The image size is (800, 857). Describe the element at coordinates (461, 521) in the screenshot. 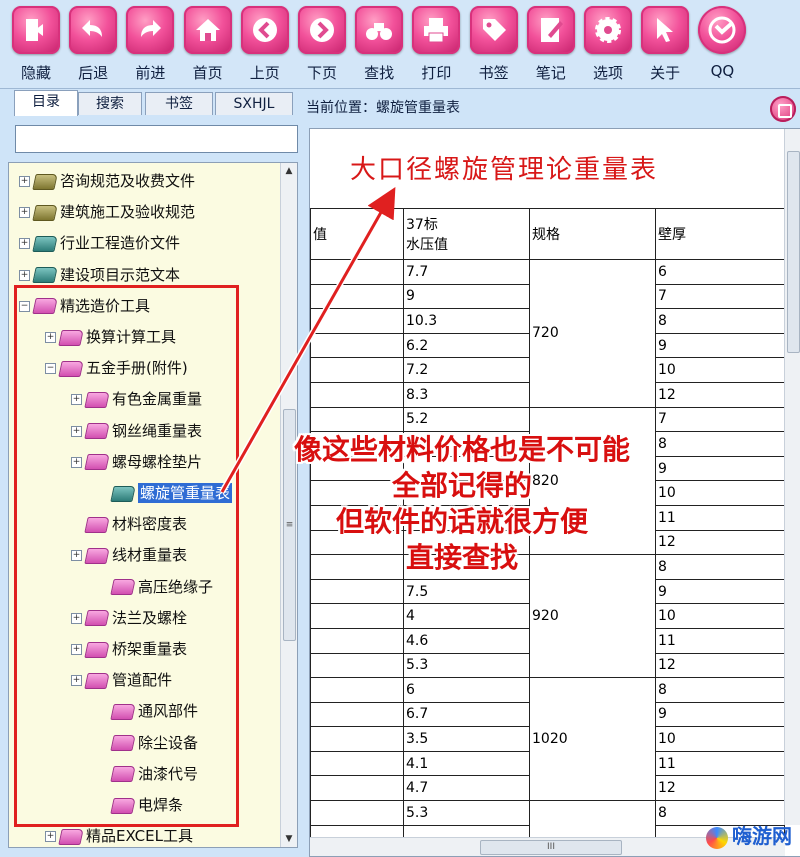

I see `annotation-line: 但软件的话就很方便` at that location.